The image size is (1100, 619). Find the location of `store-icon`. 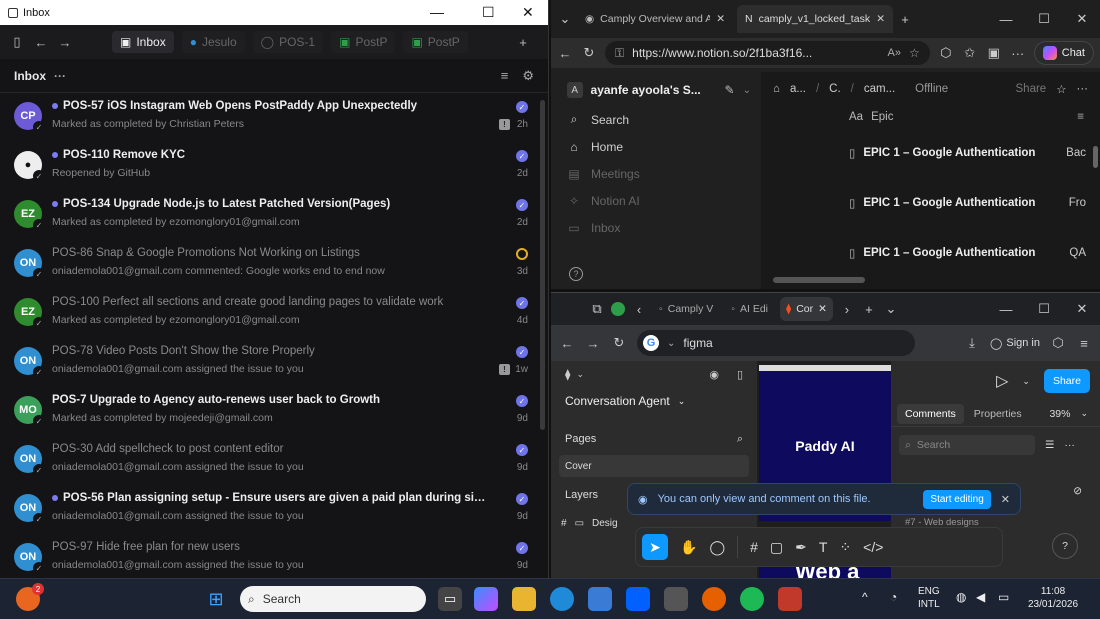

store-icon is located at coordinates (600, 599).